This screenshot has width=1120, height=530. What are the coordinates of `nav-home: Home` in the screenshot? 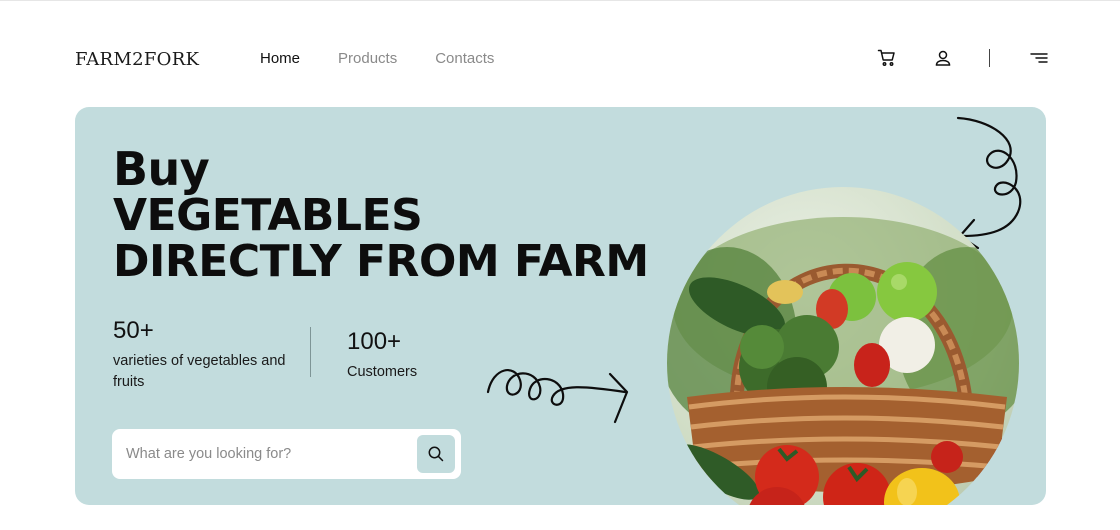 It's located at (280, 58).